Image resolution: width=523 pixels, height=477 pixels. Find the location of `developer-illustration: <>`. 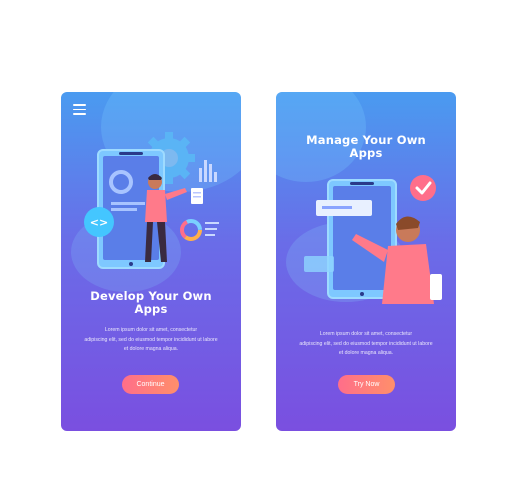

developer-illustration: <> is located at coordinates (151, 200).